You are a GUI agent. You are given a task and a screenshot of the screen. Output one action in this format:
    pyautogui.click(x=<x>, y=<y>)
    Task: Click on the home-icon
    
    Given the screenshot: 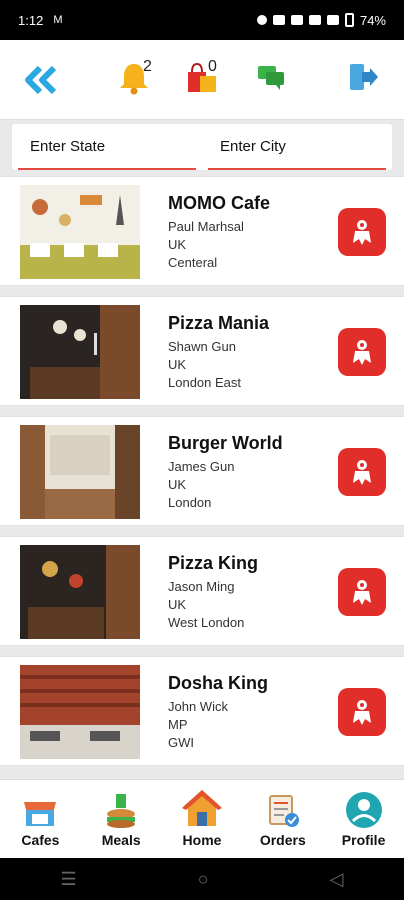 What is the action you would take?
    pyautogui.click(x=201, y=808)
    